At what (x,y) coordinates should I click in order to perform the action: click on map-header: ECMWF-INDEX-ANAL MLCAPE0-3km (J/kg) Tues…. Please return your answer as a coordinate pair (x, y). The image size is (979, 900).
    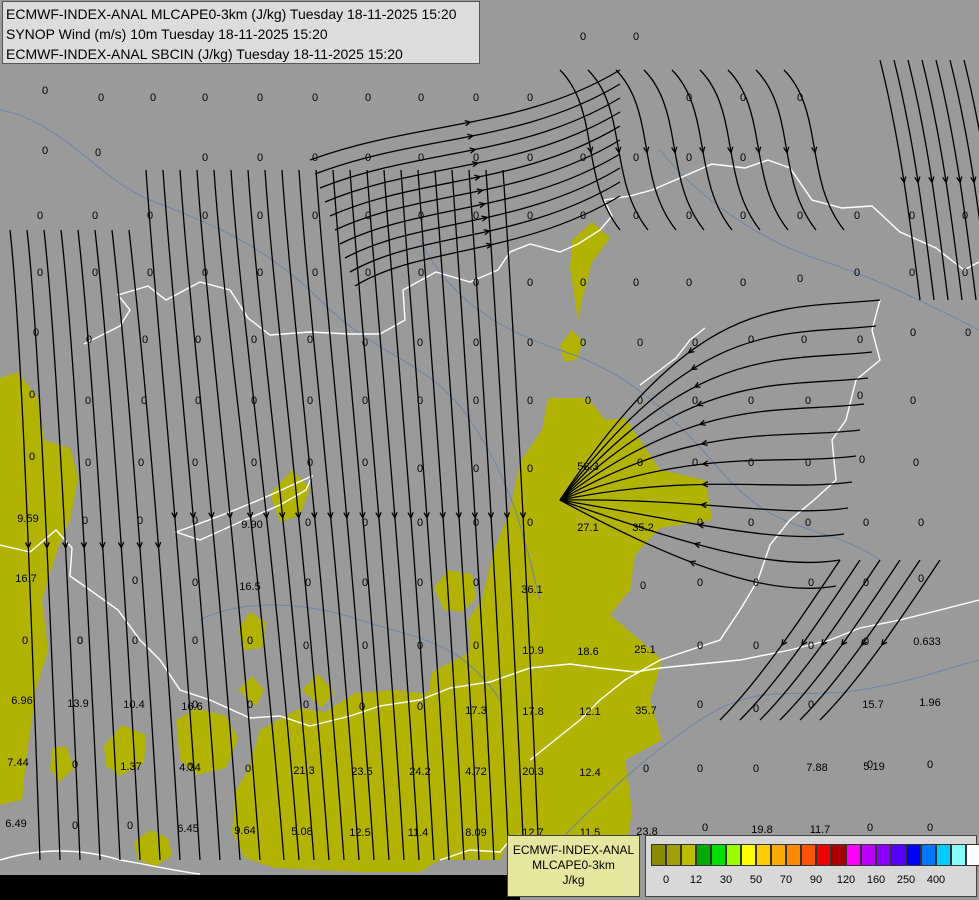
    Looking at the image, I should click on (241, 32).